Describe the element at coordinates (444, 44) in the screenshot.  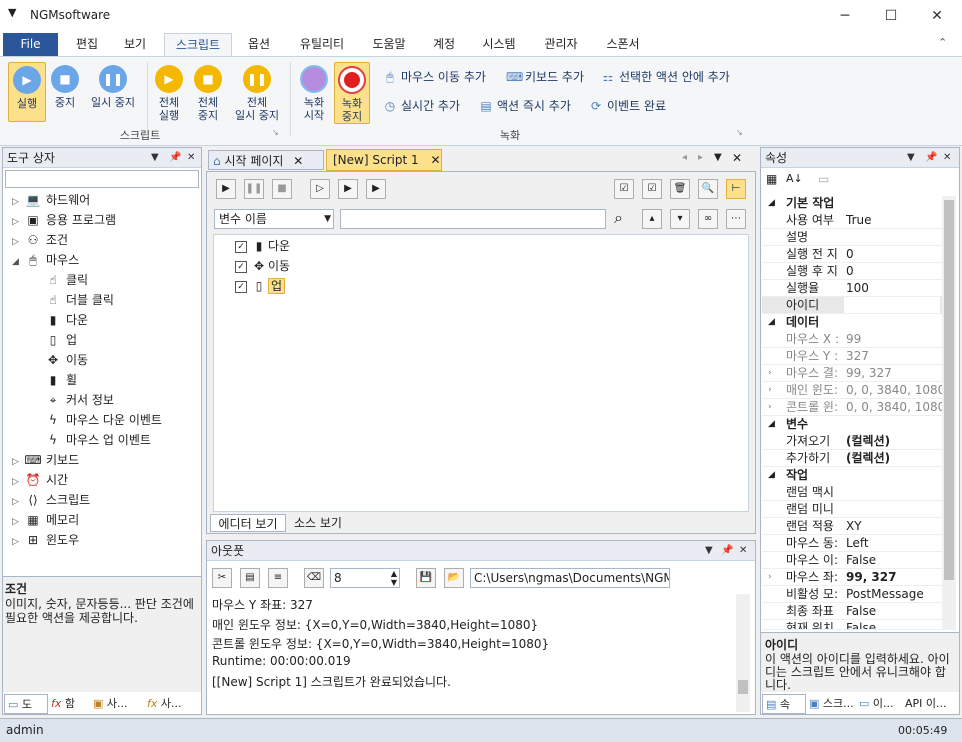
I see `tab-account: 계정` at that location.